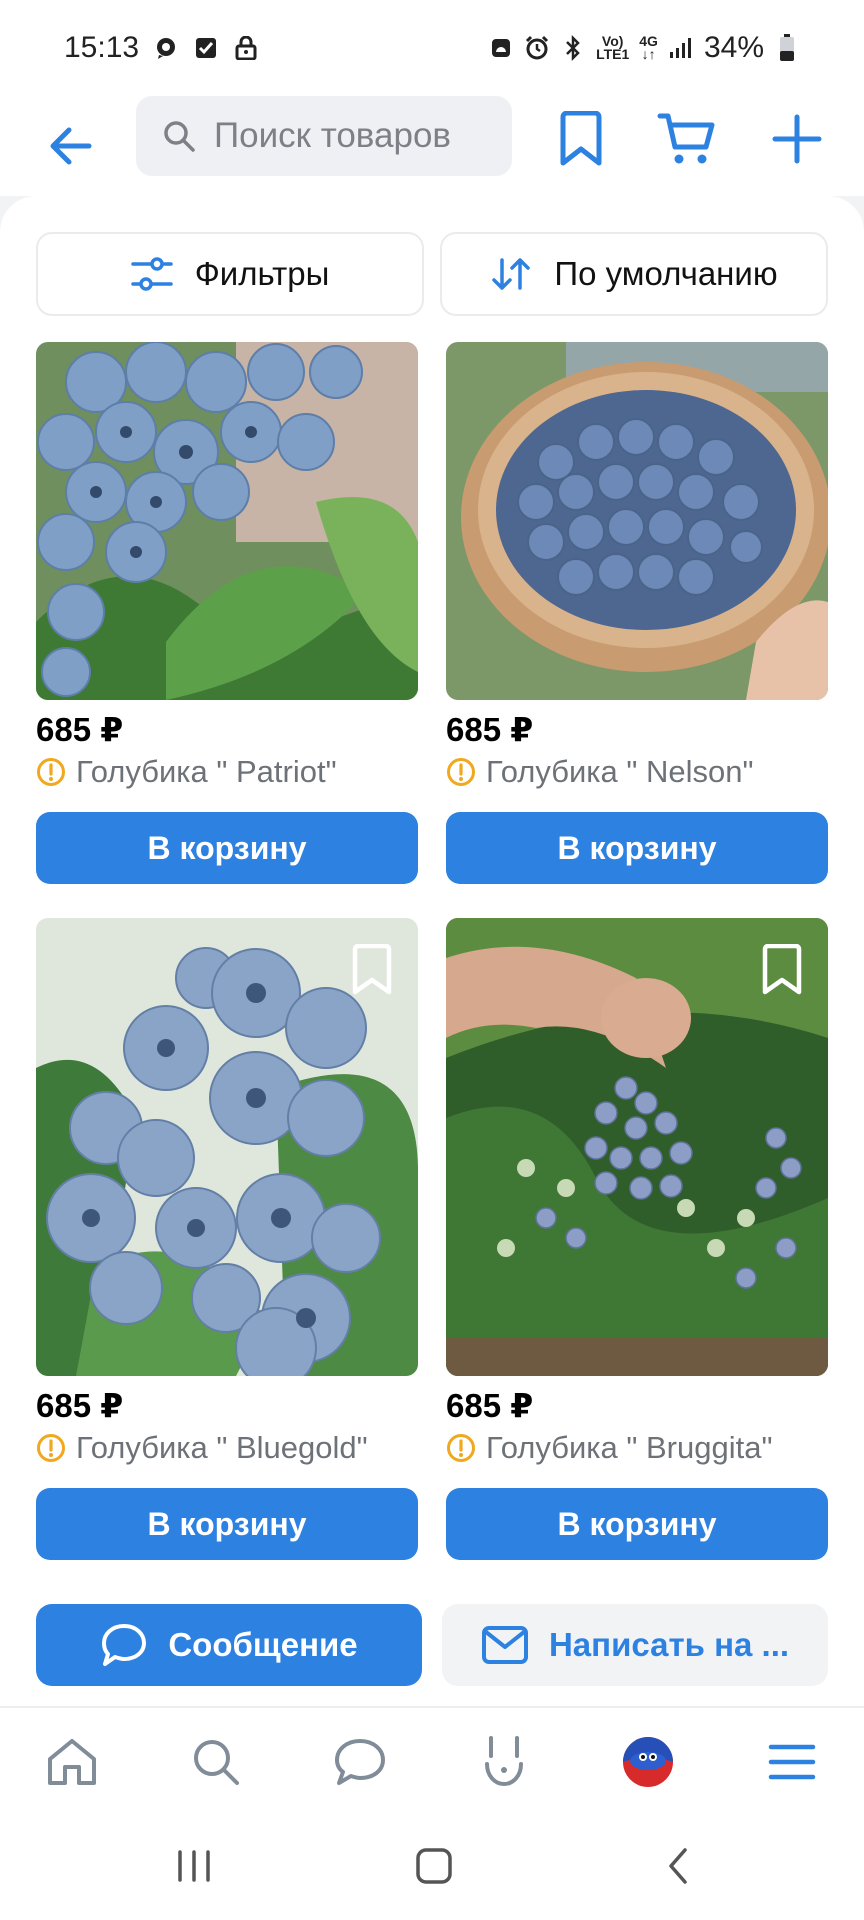 The image size is (864, 1920). I want to click on status-time: 15:13, so click(102, 47).